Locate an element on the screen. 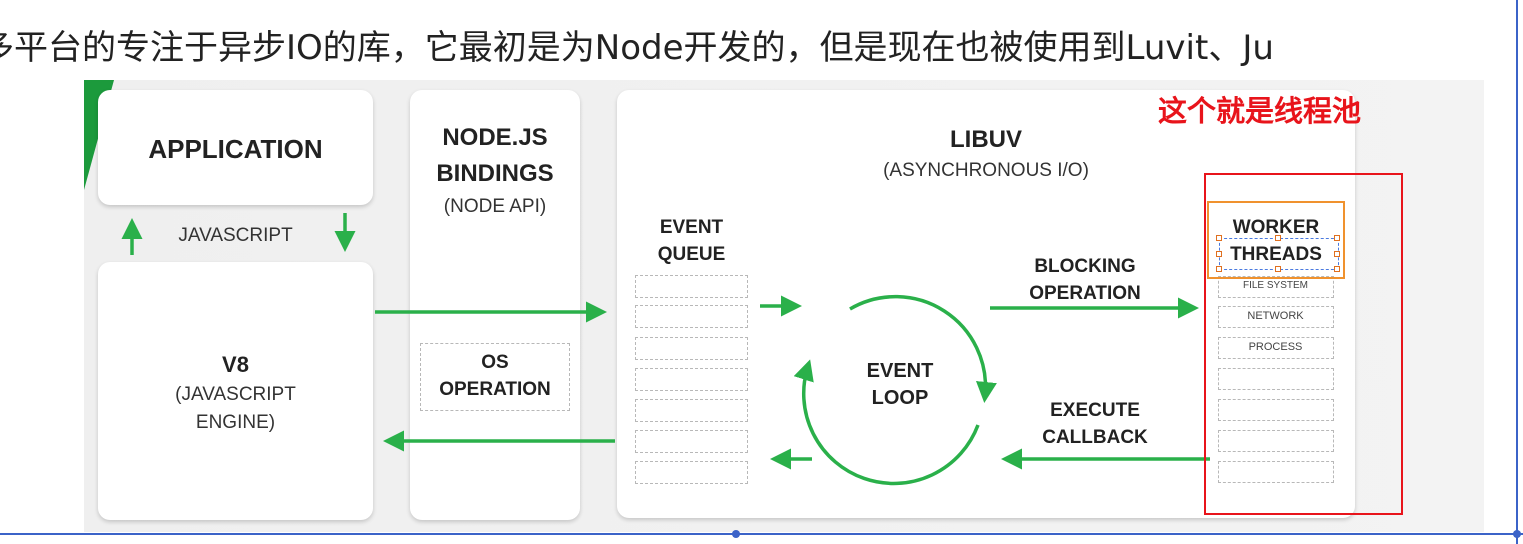 Image resolution: width=1523 pixels, height=544 pixels. event-loop-circle-arc-right is located at coordinates (923, 348).